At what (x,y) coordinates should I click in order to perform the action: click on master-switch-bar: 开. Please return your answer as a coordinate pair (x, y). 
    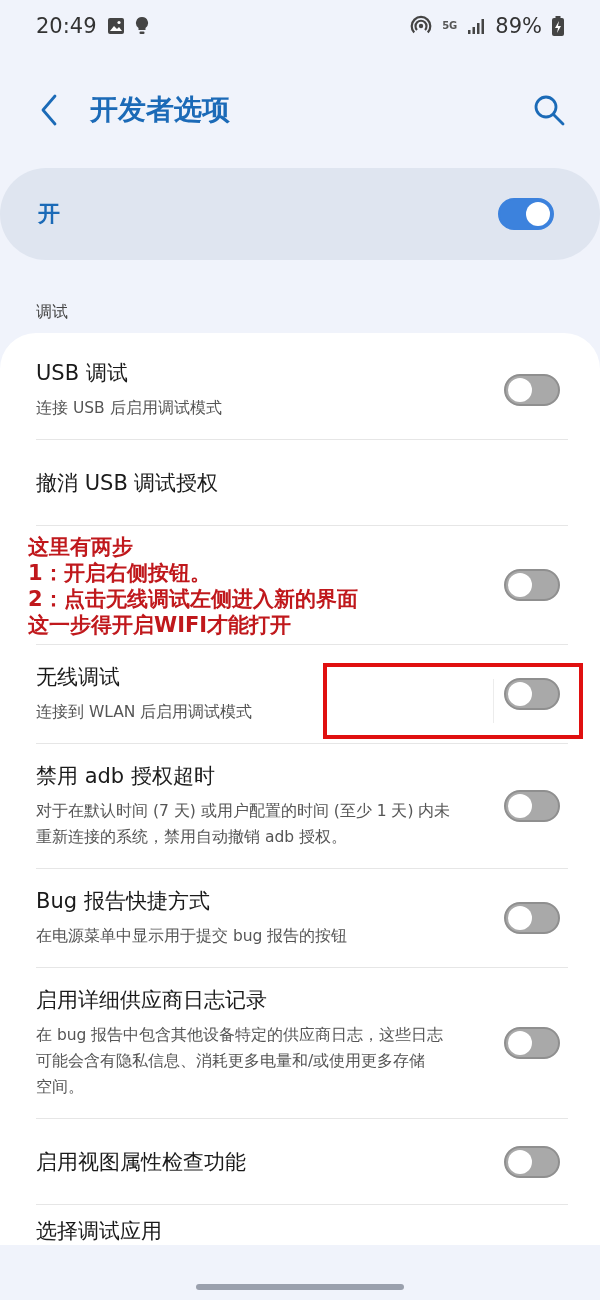
    Looking at the image, I should click on (300, 214).